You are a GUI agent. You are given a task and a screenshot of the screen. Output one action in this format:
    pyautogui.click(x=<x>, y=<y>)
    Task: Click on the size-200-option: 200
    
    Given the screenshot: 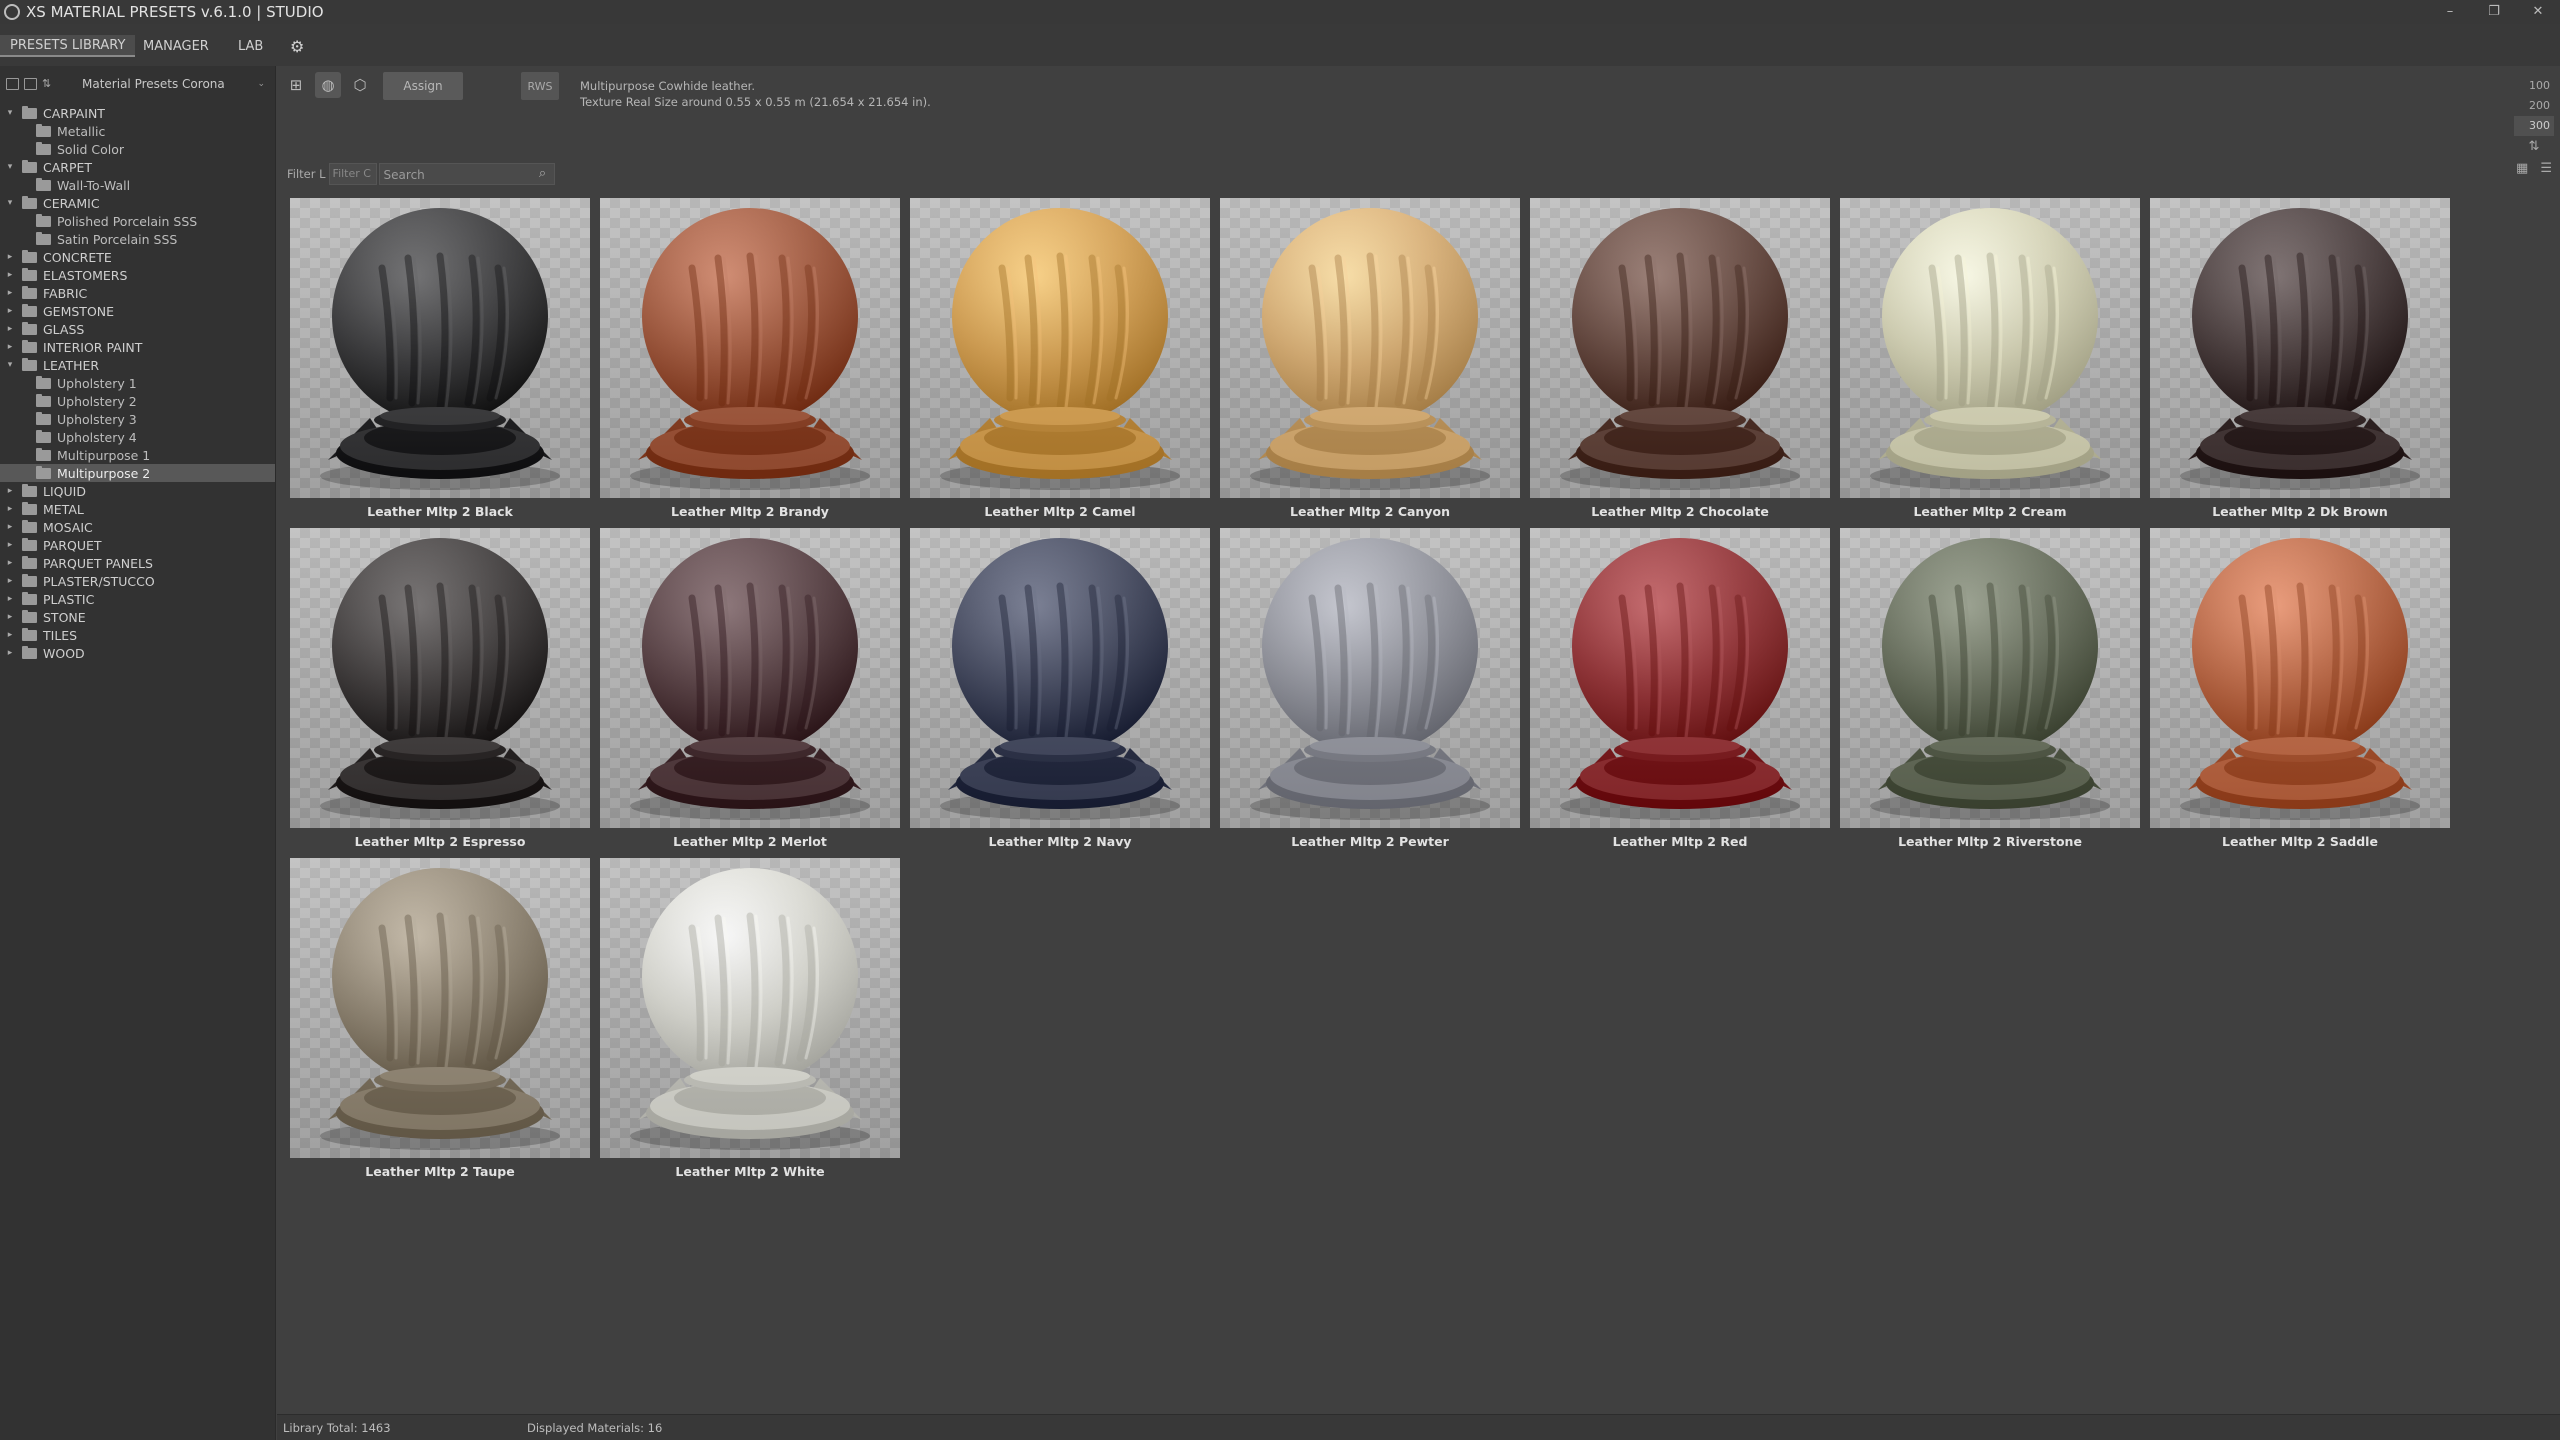 What is the action you would take?
    pyautogui.click(x=2534, y=106)
    